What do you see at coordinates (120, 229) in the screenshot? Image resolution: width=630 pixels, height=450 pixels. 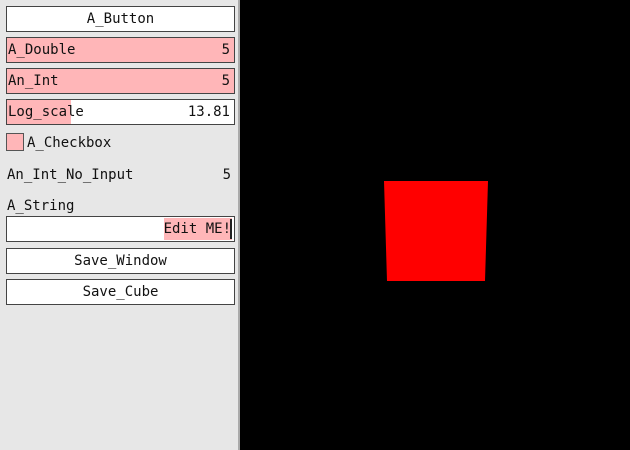 I see `a-string-input: Edit ME!` at bounding box center [120, 229].